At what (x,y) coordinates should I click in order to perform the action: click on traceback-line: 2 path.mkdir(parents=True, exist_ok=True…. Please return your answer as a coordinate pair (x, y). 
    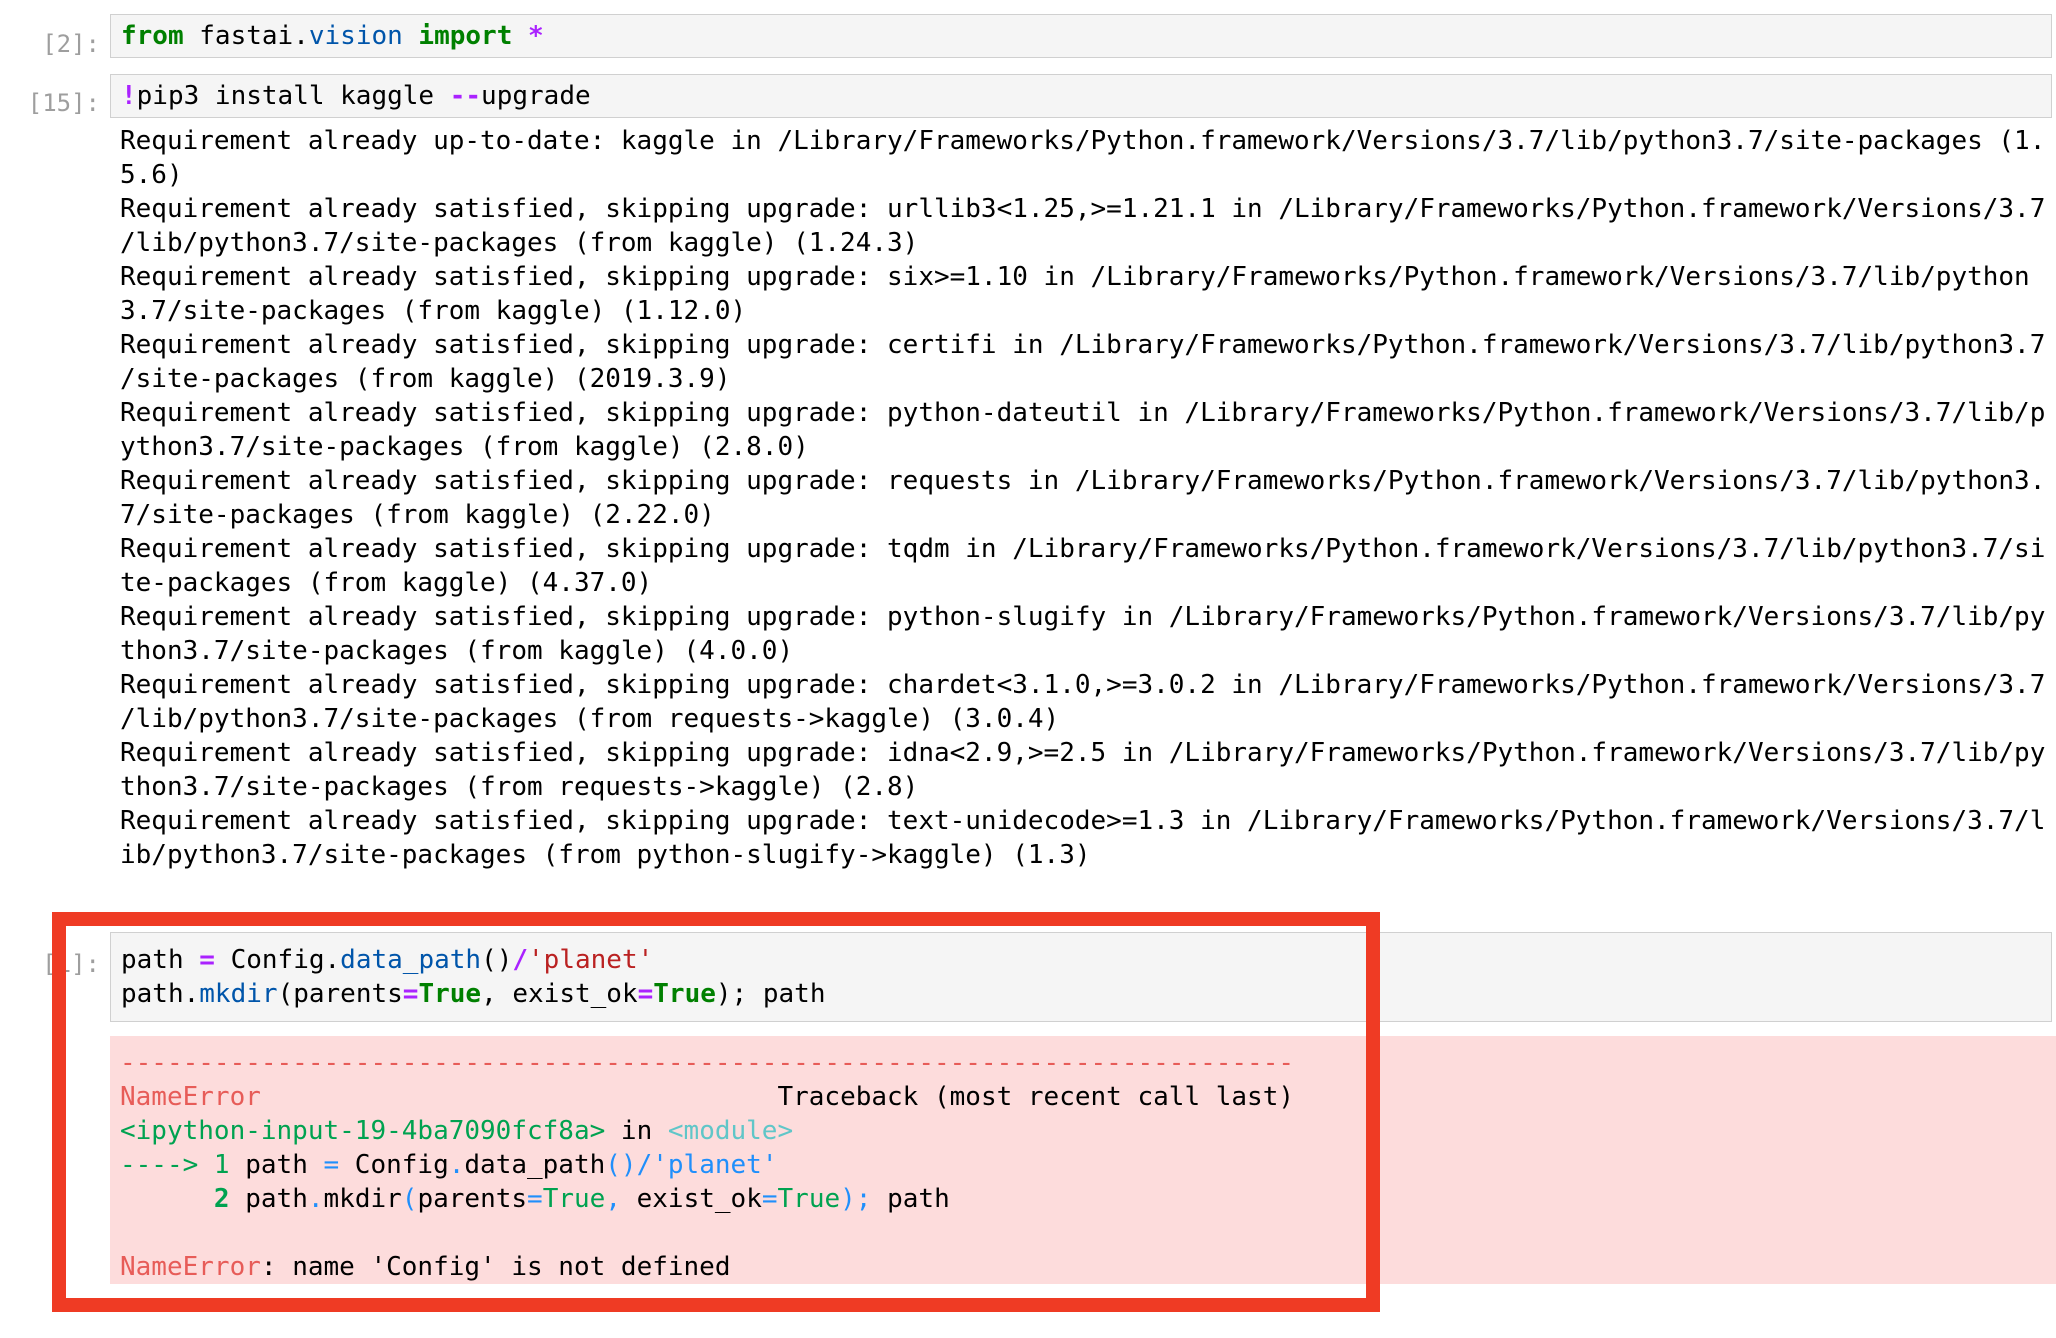
    Looking at the image, I should click on (581, 1199).